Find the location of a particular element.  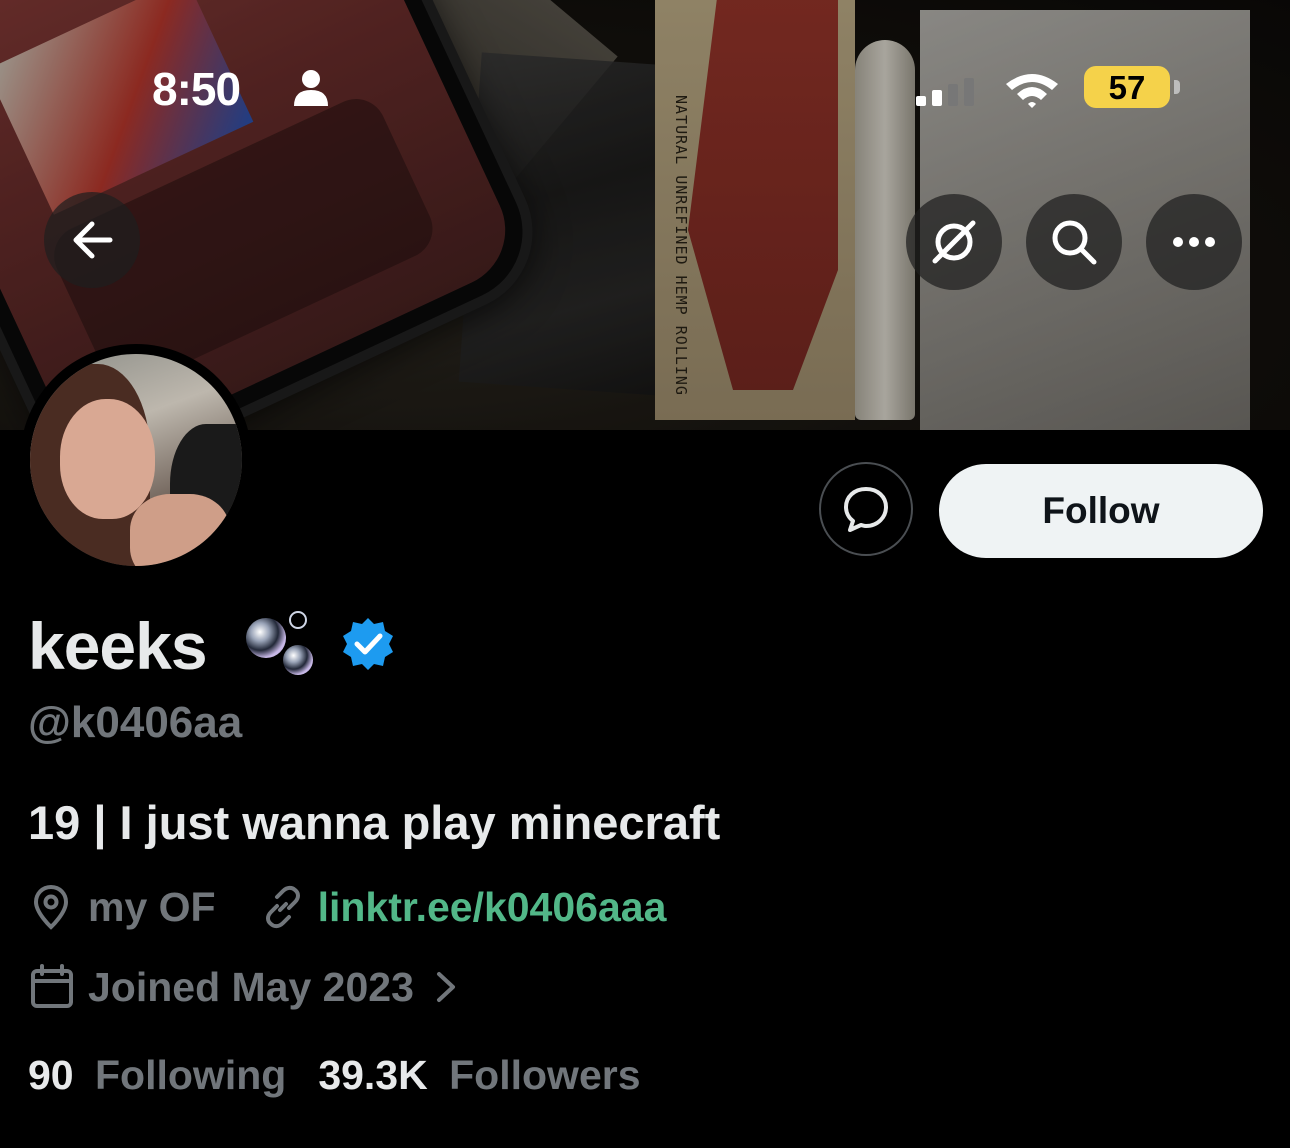

more-icon is located at coordinates (1194, 242).